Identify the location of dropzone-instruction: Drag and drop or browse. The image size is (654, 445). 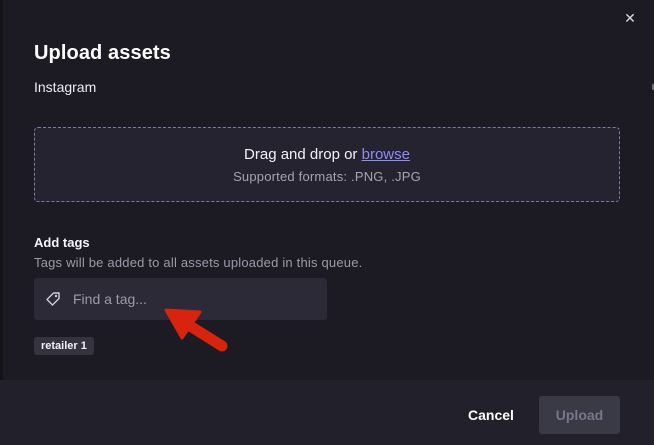
(327, 154).